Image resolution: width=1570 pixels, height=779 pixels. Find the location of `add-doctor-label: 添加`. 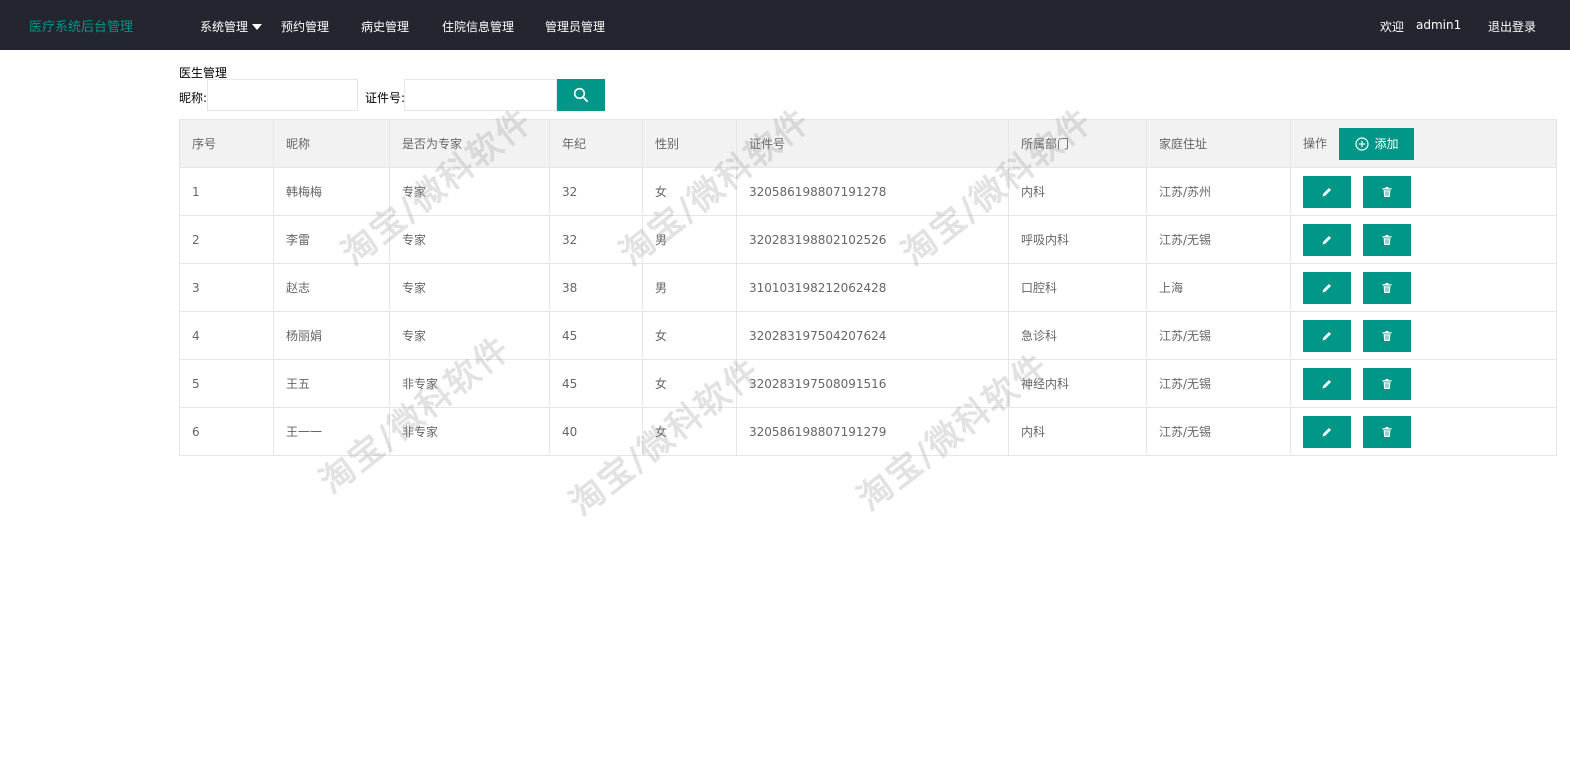

add-doctor-label: 添加 is located at coordinates (1386, 144).